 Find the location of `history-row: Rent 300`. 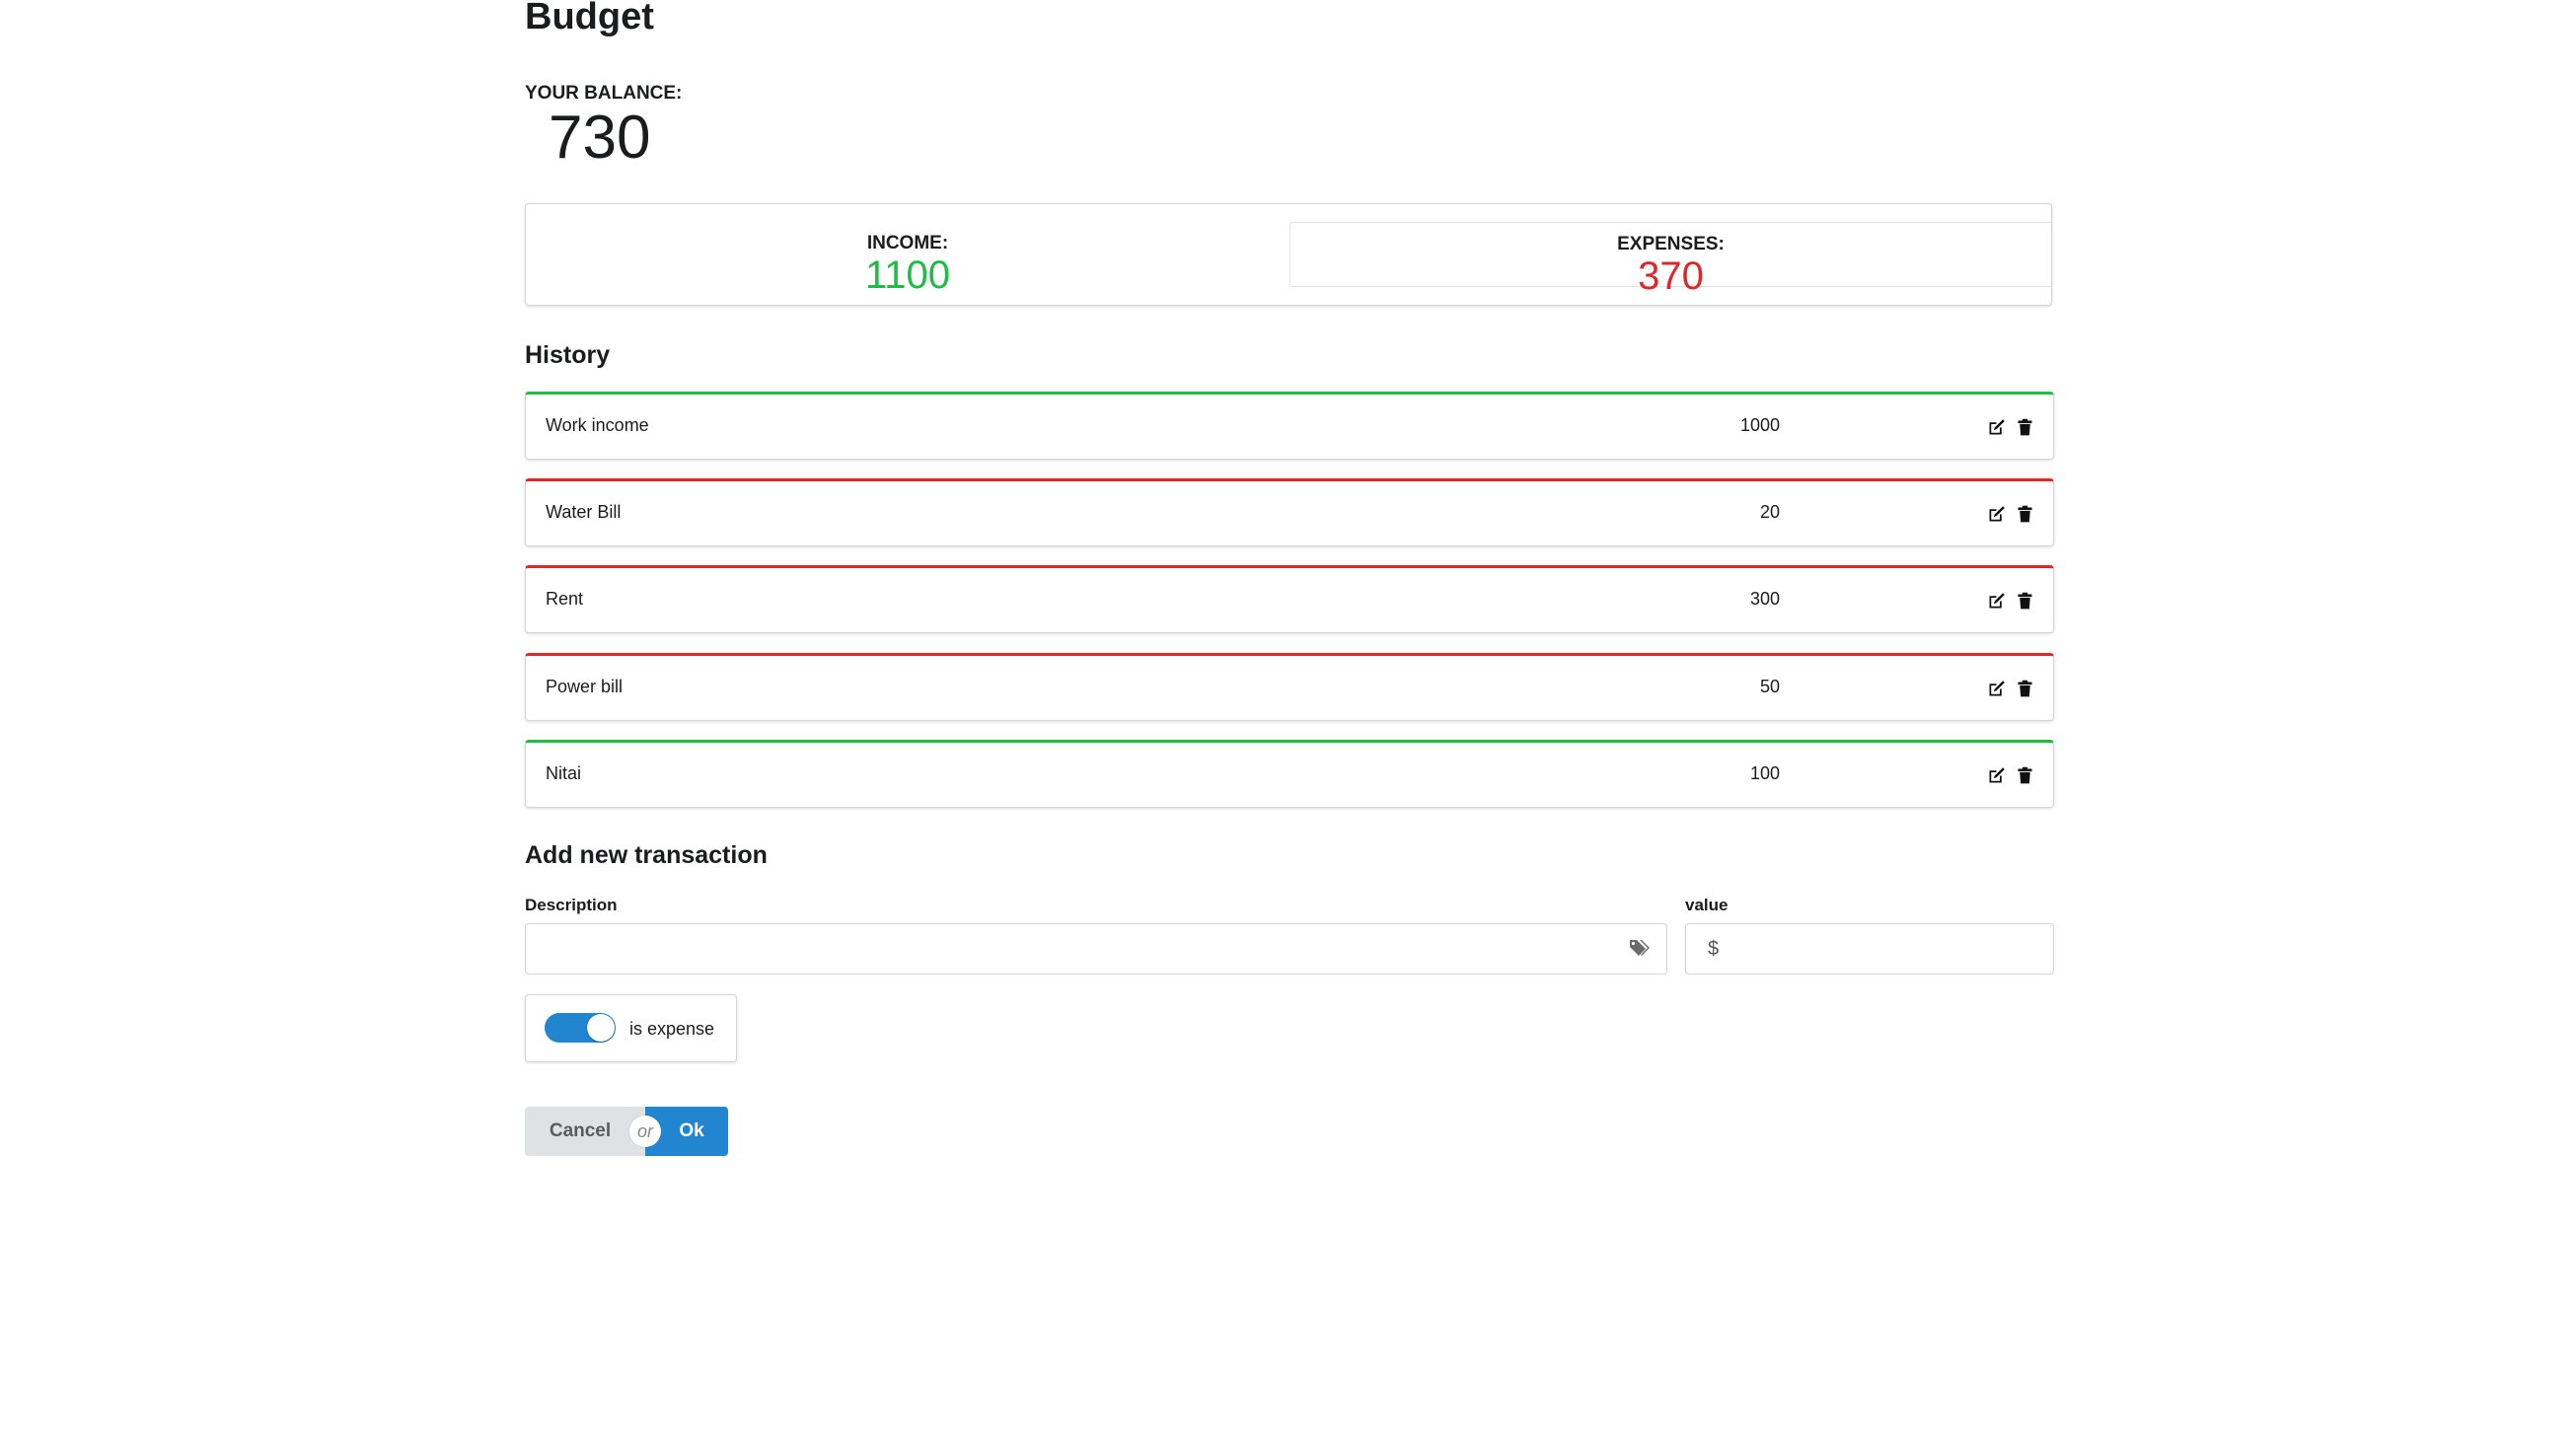

history-row: Rent 300 is located at coordinates (1289, 599).